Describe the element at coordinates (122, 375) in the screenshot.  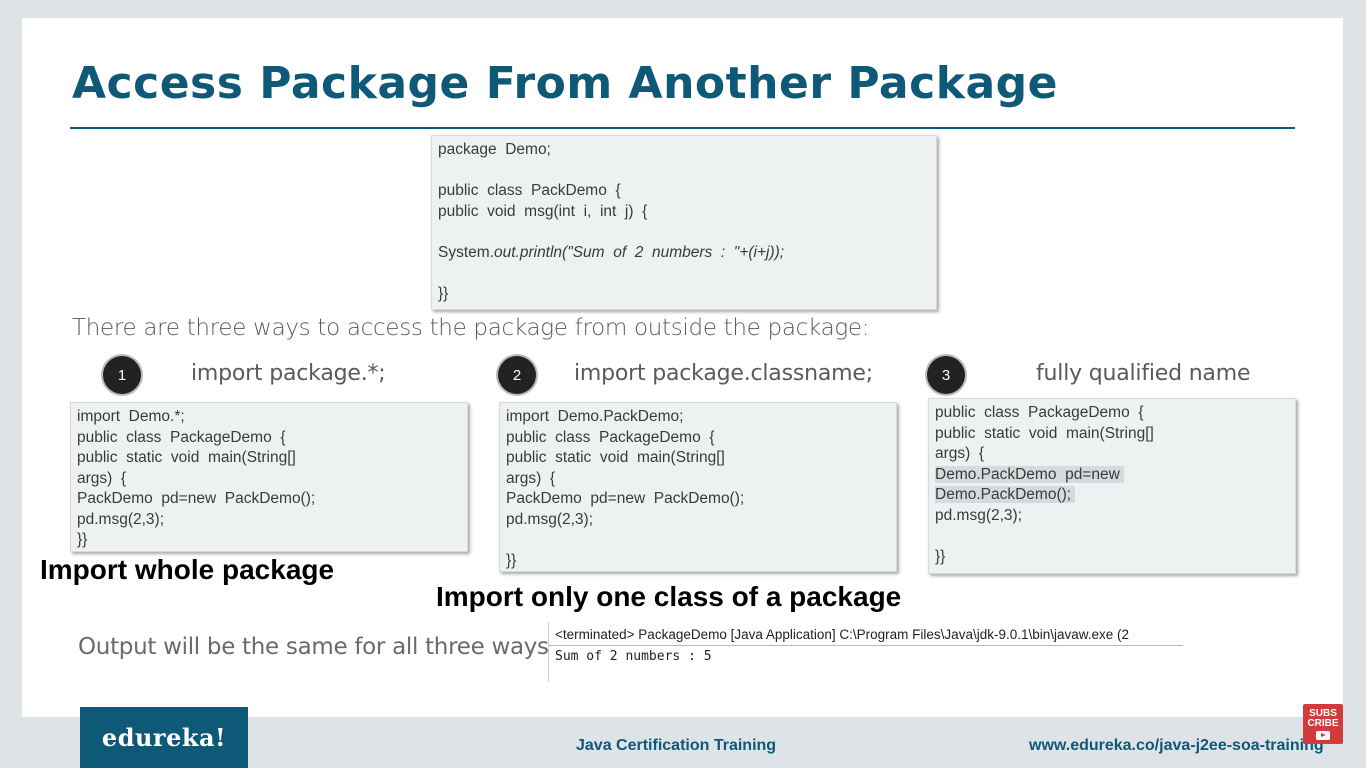
I see `step-badge-1: 1` at that location.